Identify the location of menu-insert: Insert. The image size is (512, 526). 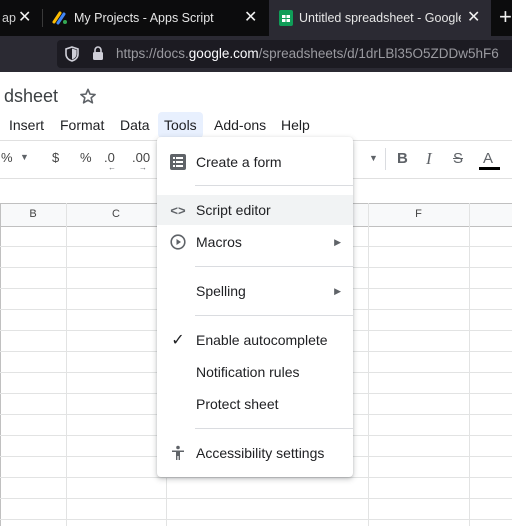
(26, 125).